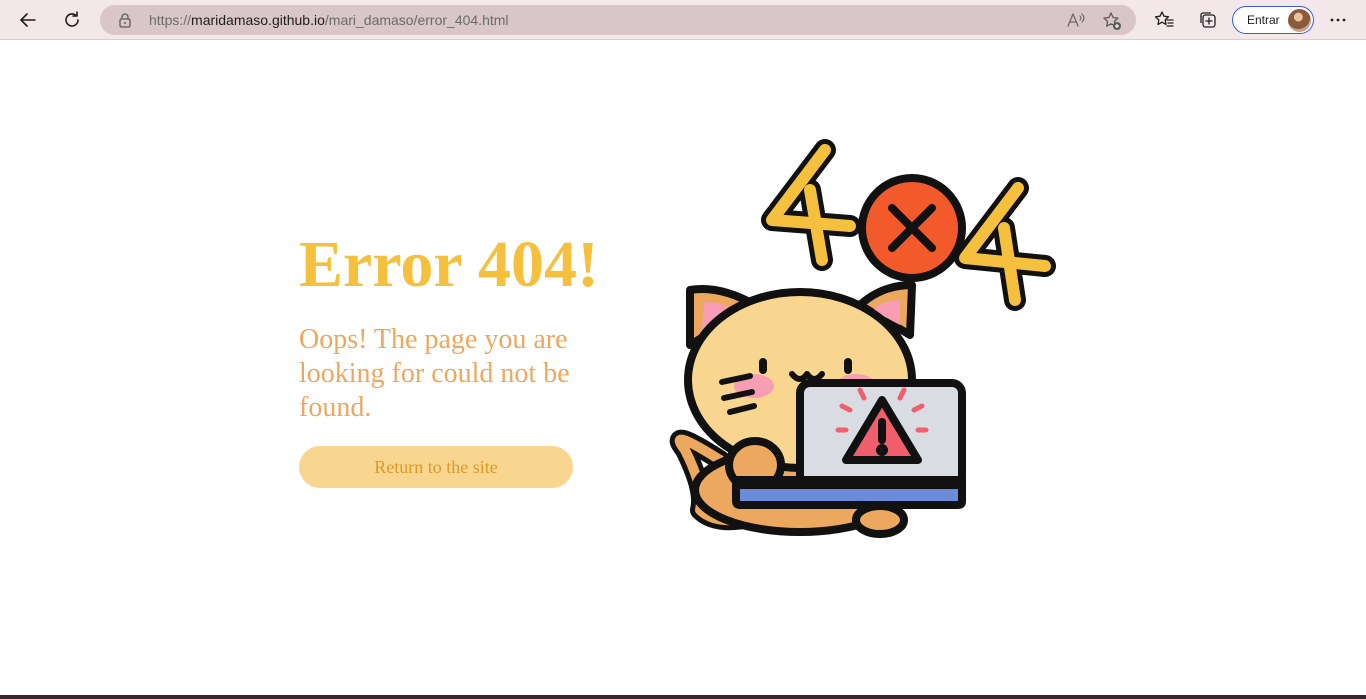 This screenshot has height=699, width=1366. I want to click on collections-icon, so click(1208, 20).